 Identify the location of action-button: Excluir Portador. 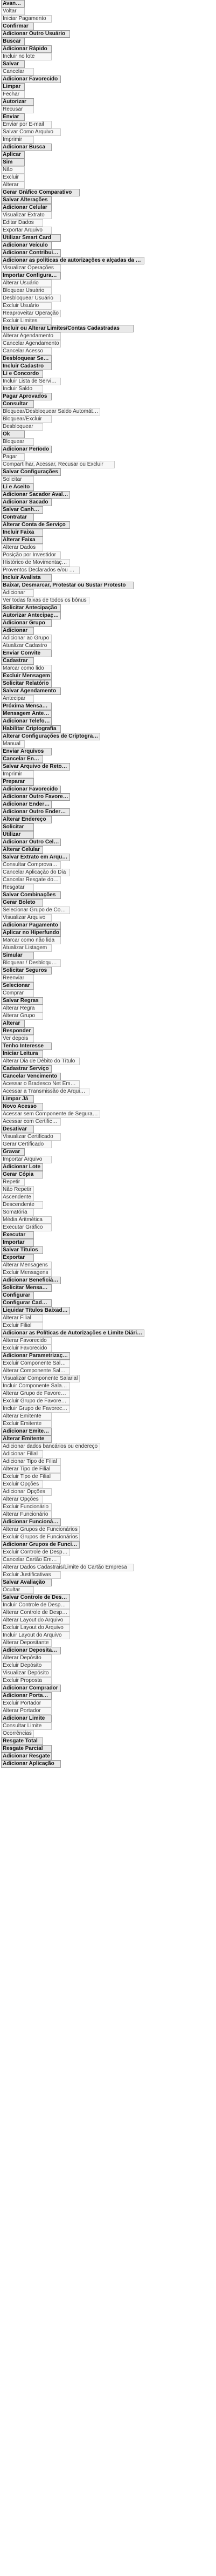
(26, 1703).